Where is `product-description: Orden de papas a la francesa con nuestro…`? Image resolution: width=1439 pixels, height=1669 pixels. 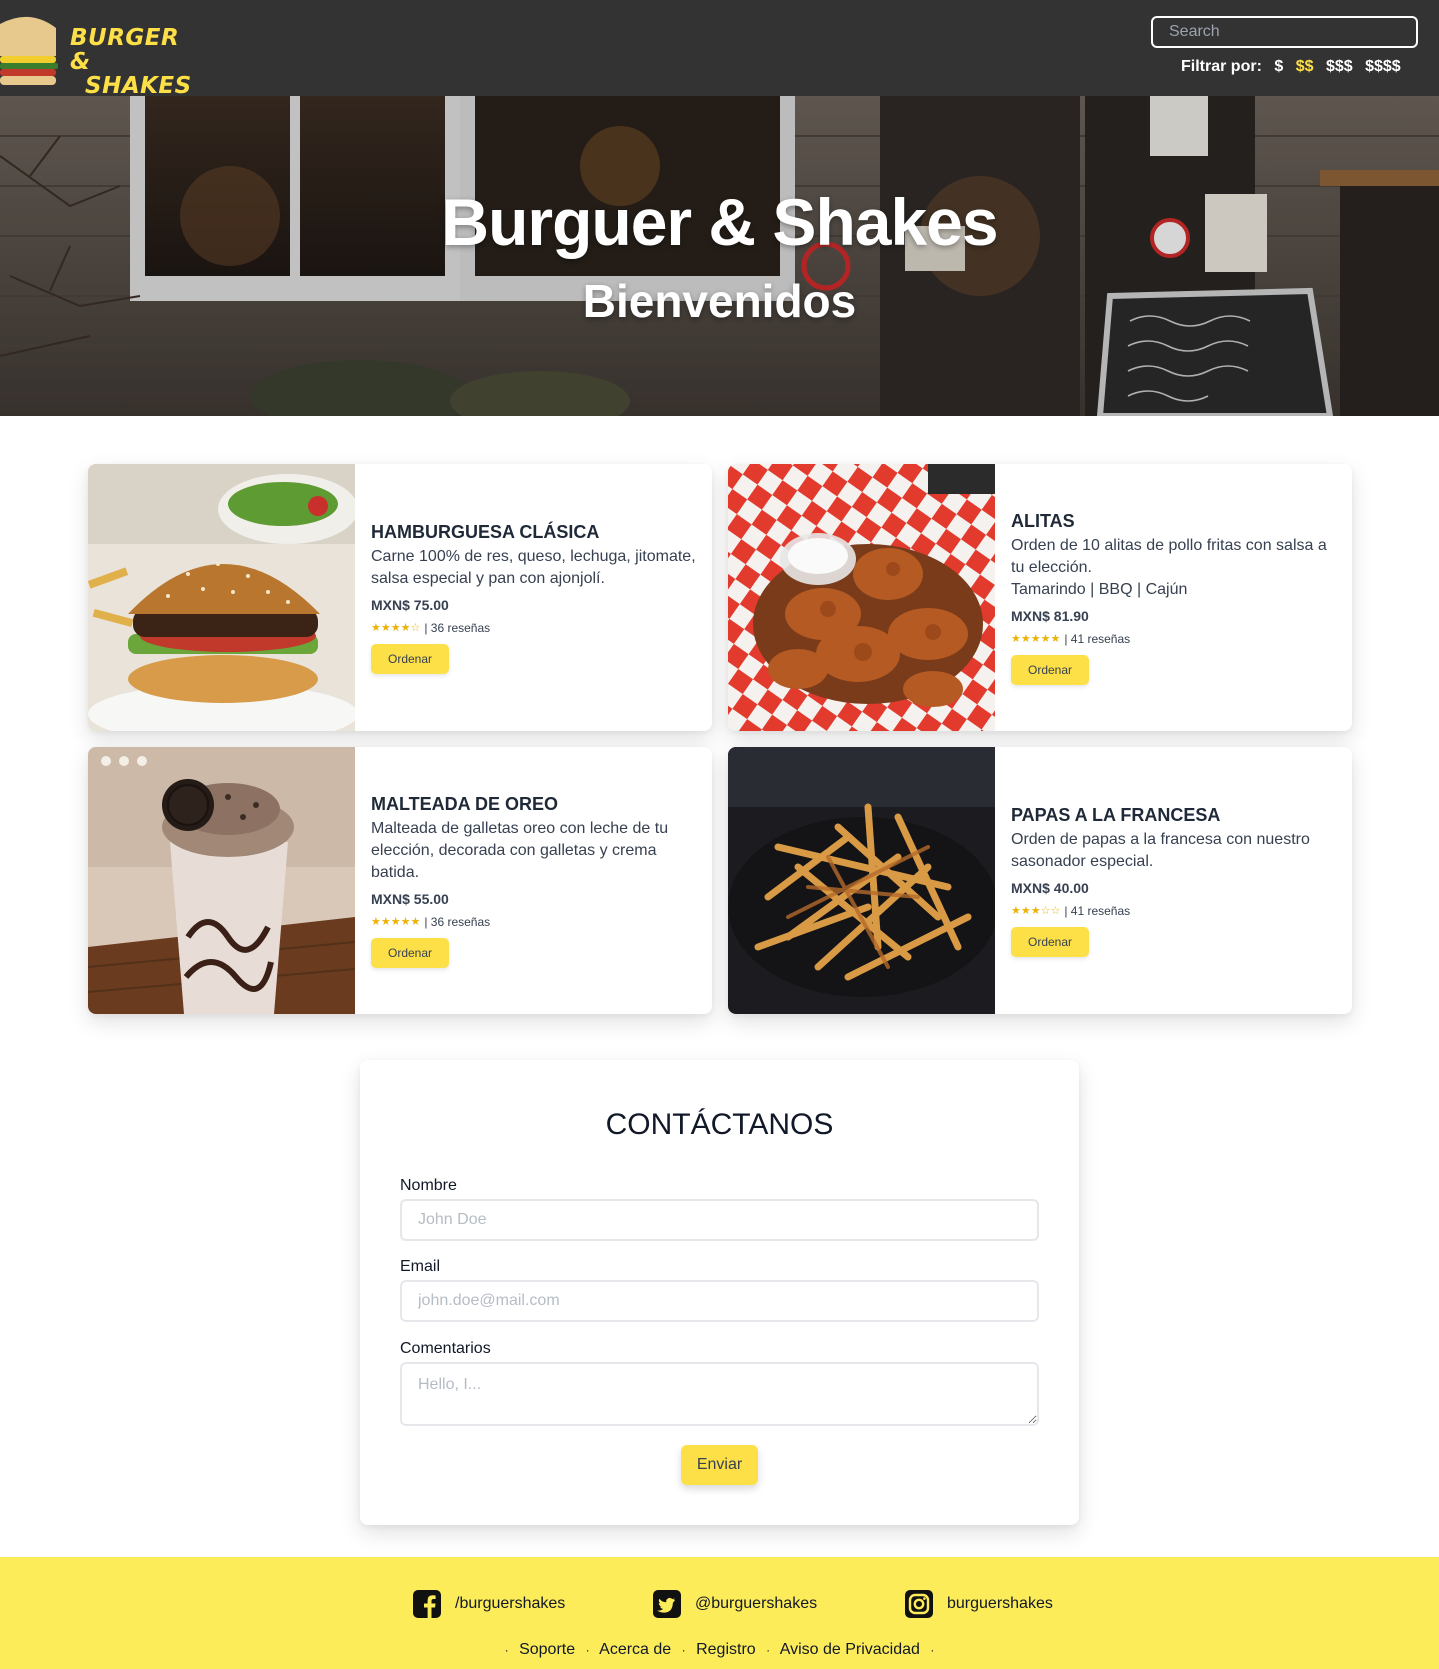
product-description: Orden de papas a la francesa con nuestro… is located at coordinates (1160, 850).